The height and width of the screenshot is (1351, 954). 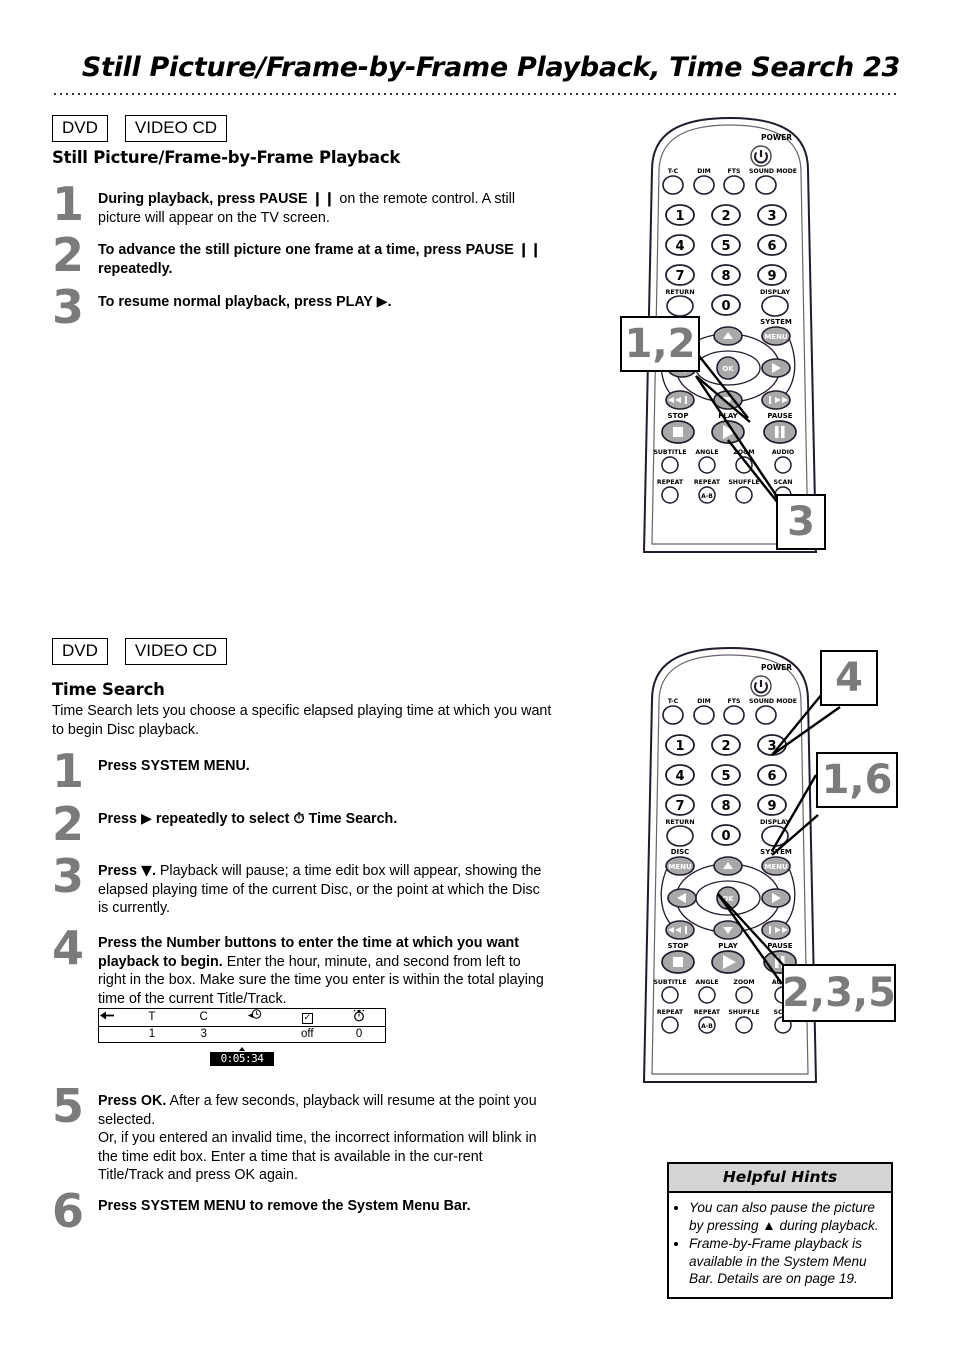 I want to click on svg-text: DISPLAY, so click(x=775, y=292).